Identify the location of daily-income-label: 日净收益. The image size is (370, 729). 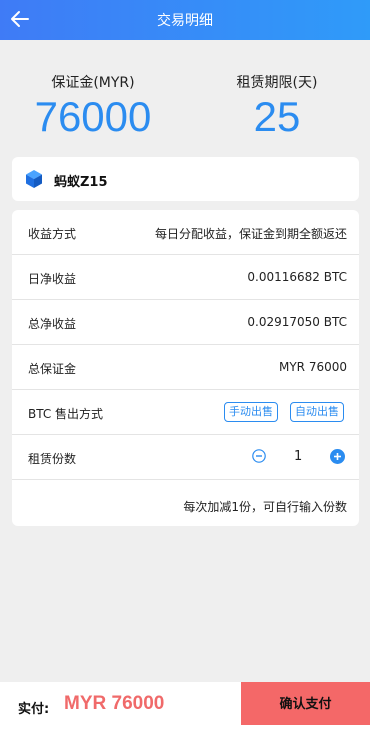
(52, 279).